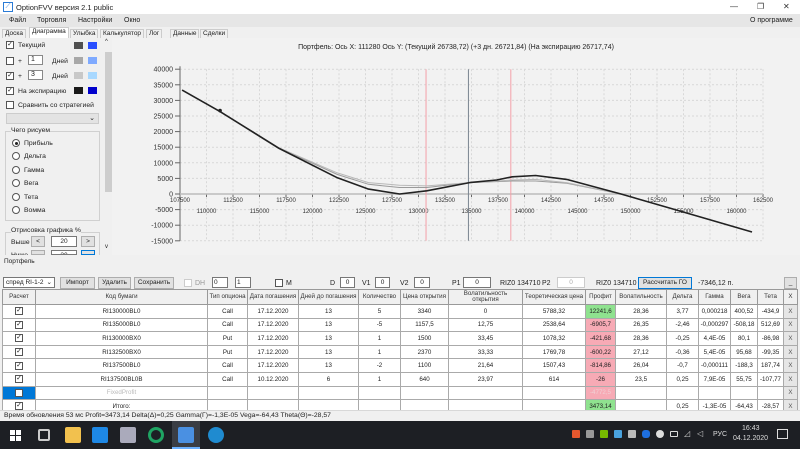  Describe the element at coordinates (188, 283) in the screenshot. I see `dh-checkbox` at that location.